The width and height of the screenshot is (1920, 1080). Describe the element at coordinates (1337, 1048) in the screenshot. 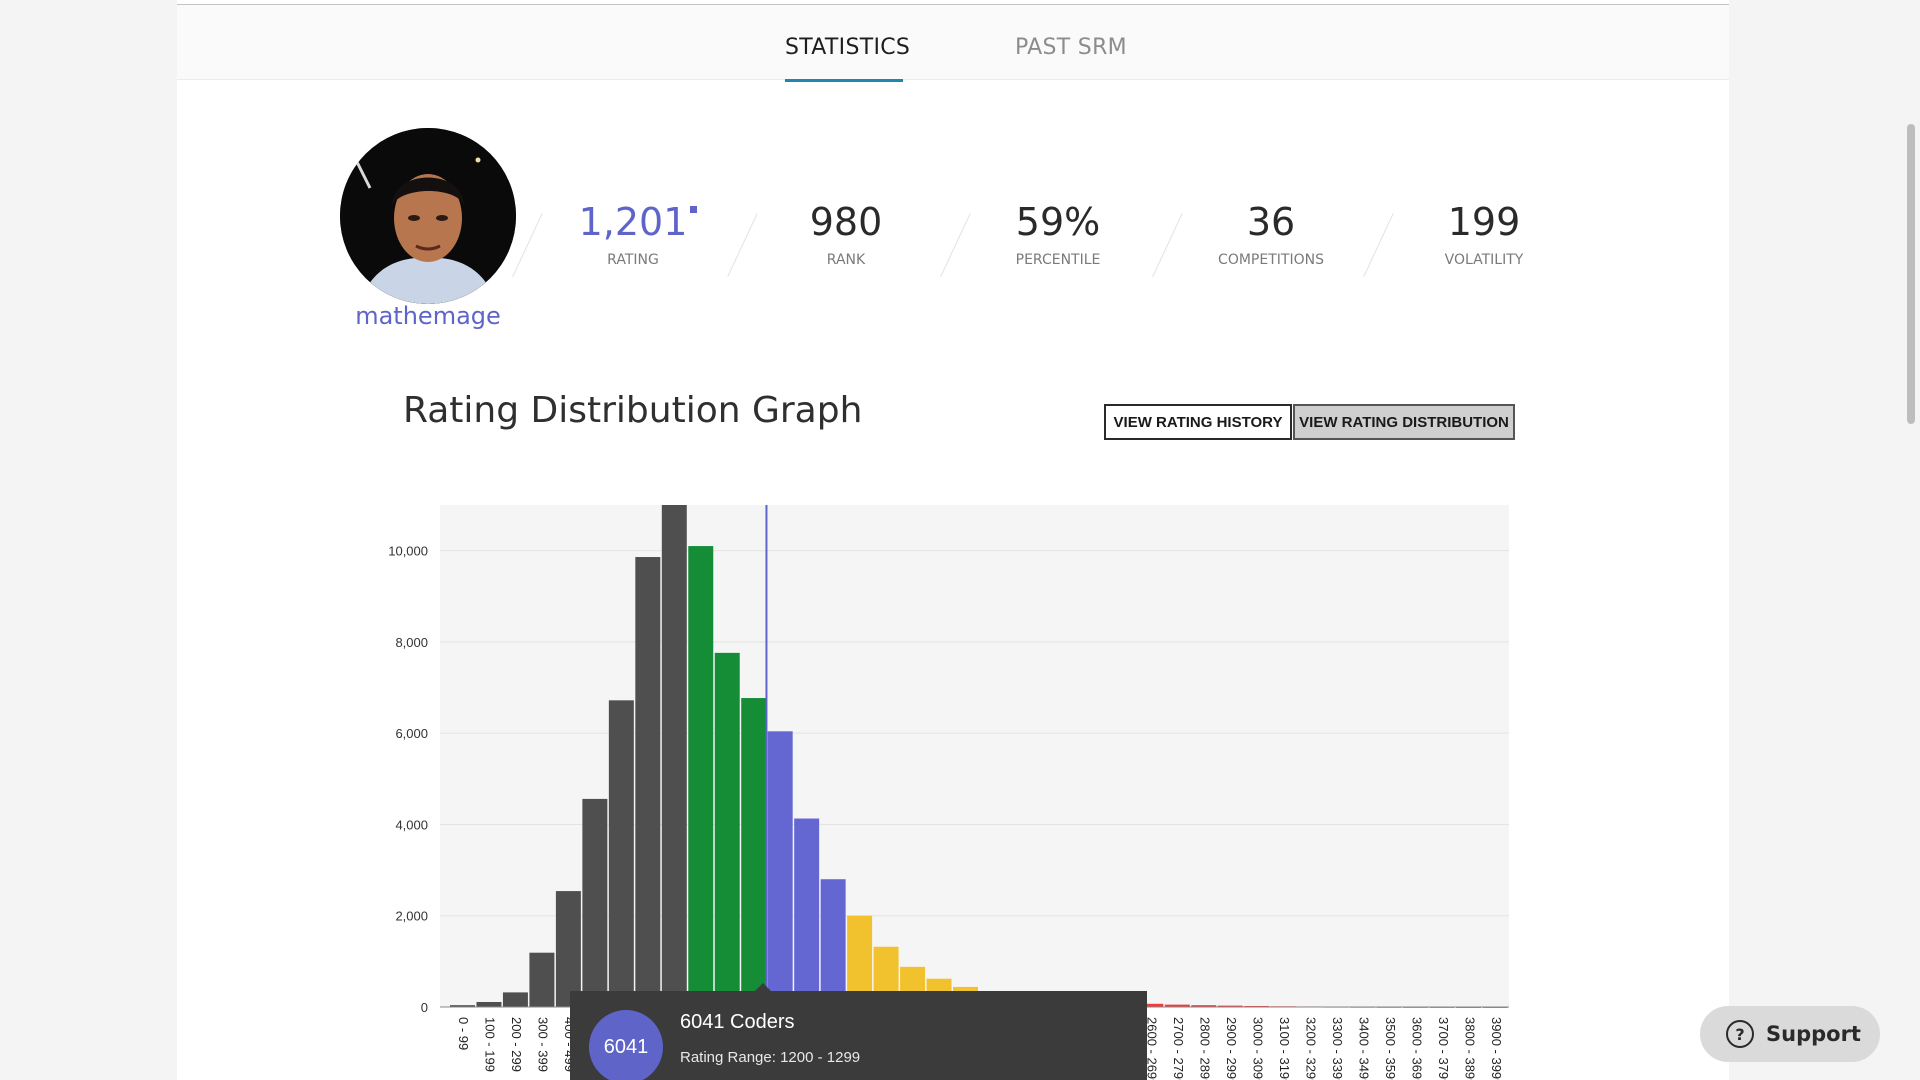

I see `x-tick-label: 3300 - 3399` at that location.